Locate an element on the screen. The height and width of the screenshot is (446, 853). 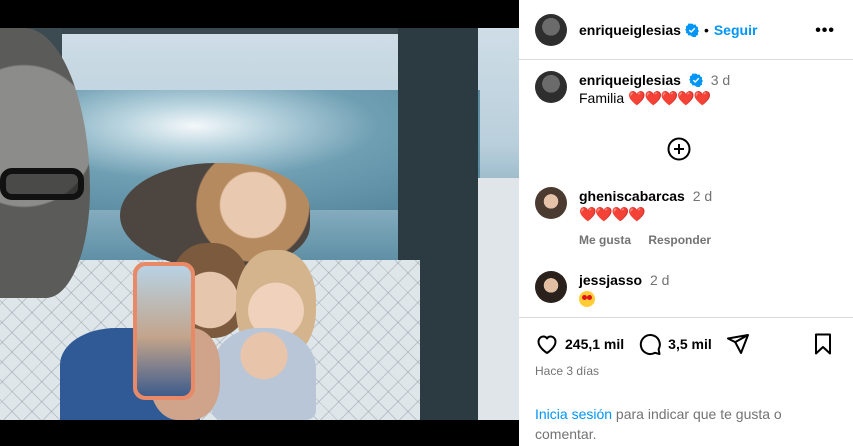
post-header: enriqueiglesias • Seguir ••• is located at coordinates (686, 30).